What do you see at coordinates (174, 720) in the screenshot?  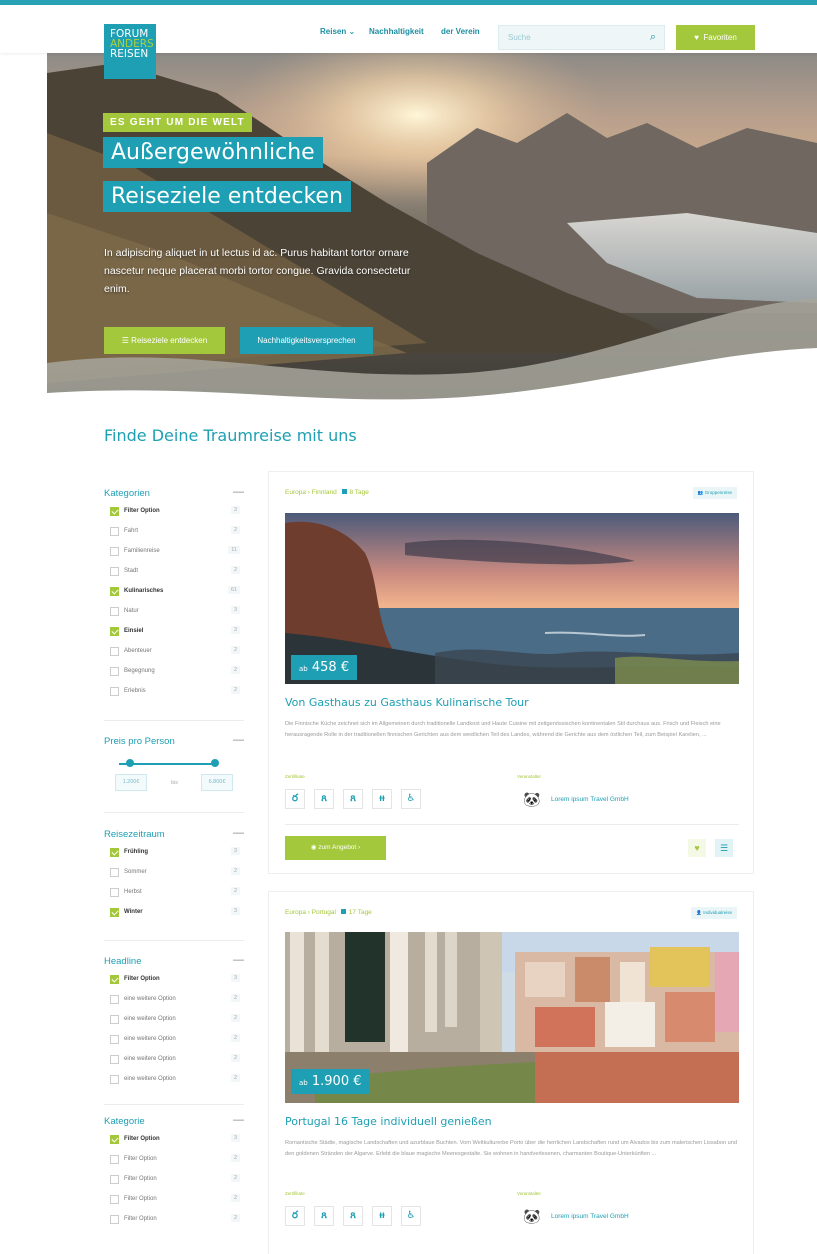 I see `divider` at bounding box center [174, 720].